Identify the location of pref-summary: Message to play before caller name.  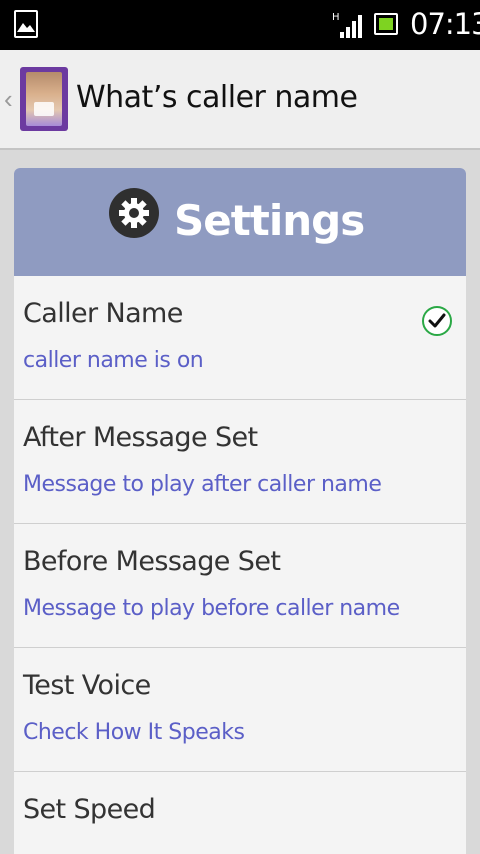
(211, 608).